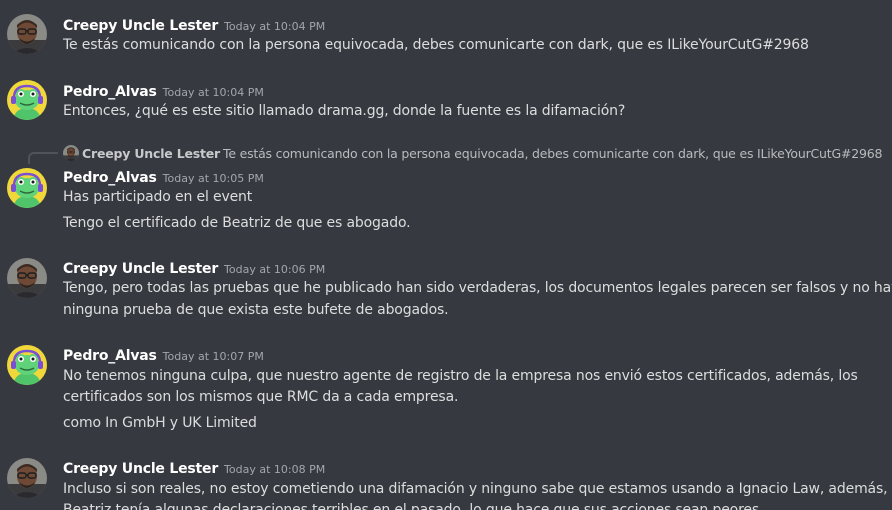 This screenshot has width=892, height=510. Describe the element at coordinates (43, 158) in the screenshot. I see `reply-connector` at that location.